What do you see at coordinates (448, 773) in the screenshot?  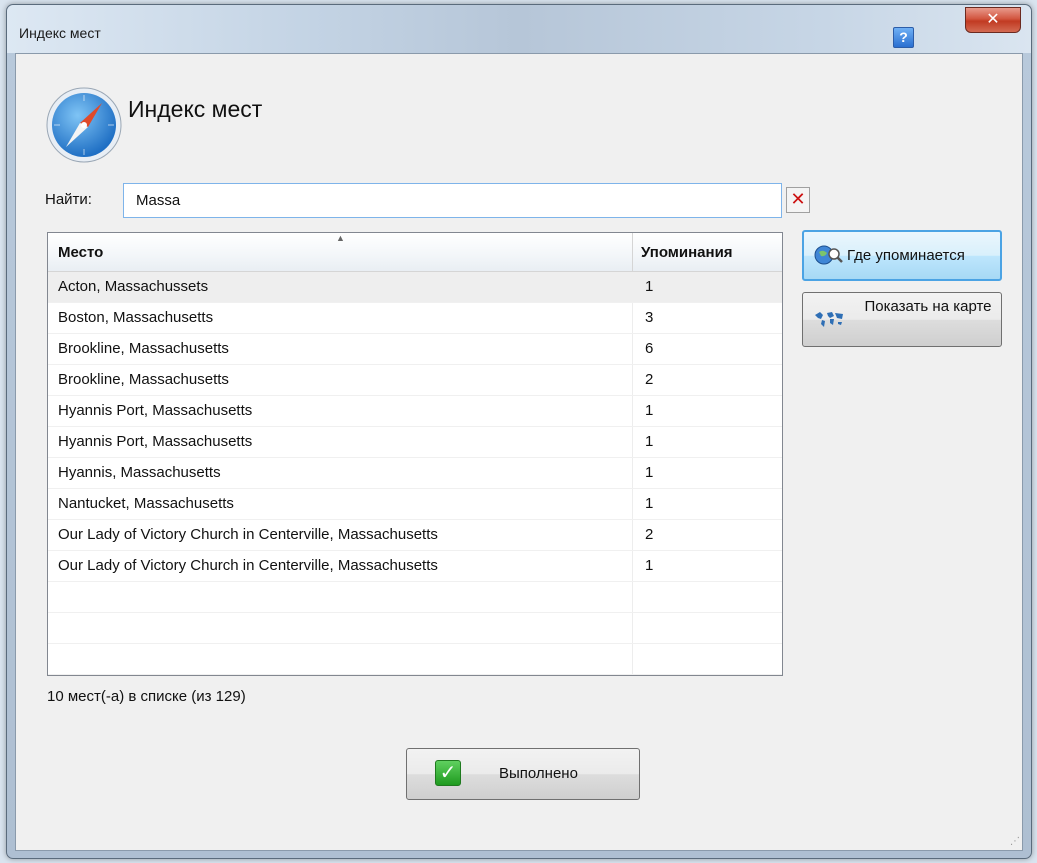 I see `checkmark-icon: ✓` at bounding box center [448, 773].